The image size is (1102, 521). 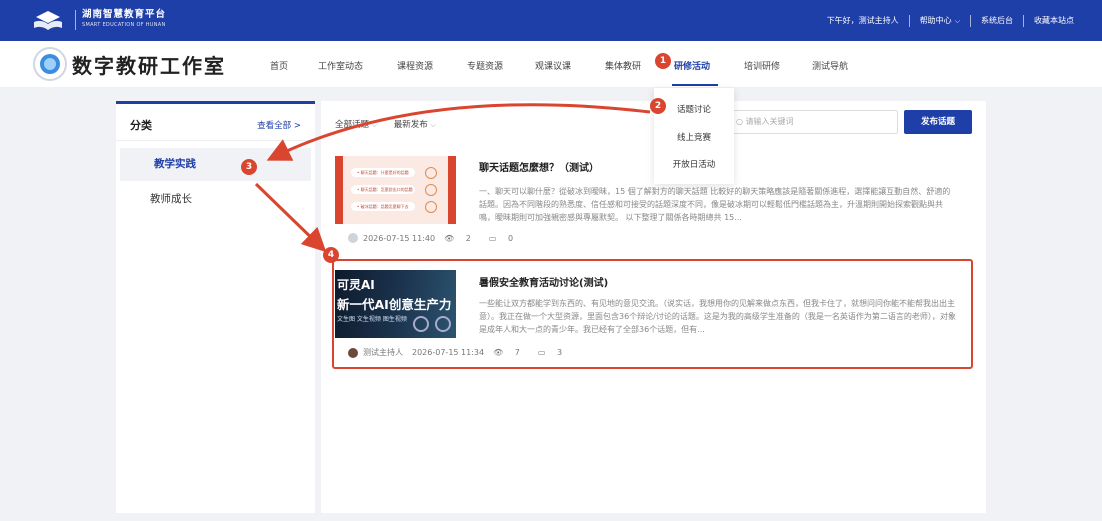 I want to click on step-badge: 1, so click(x=663, y=61).